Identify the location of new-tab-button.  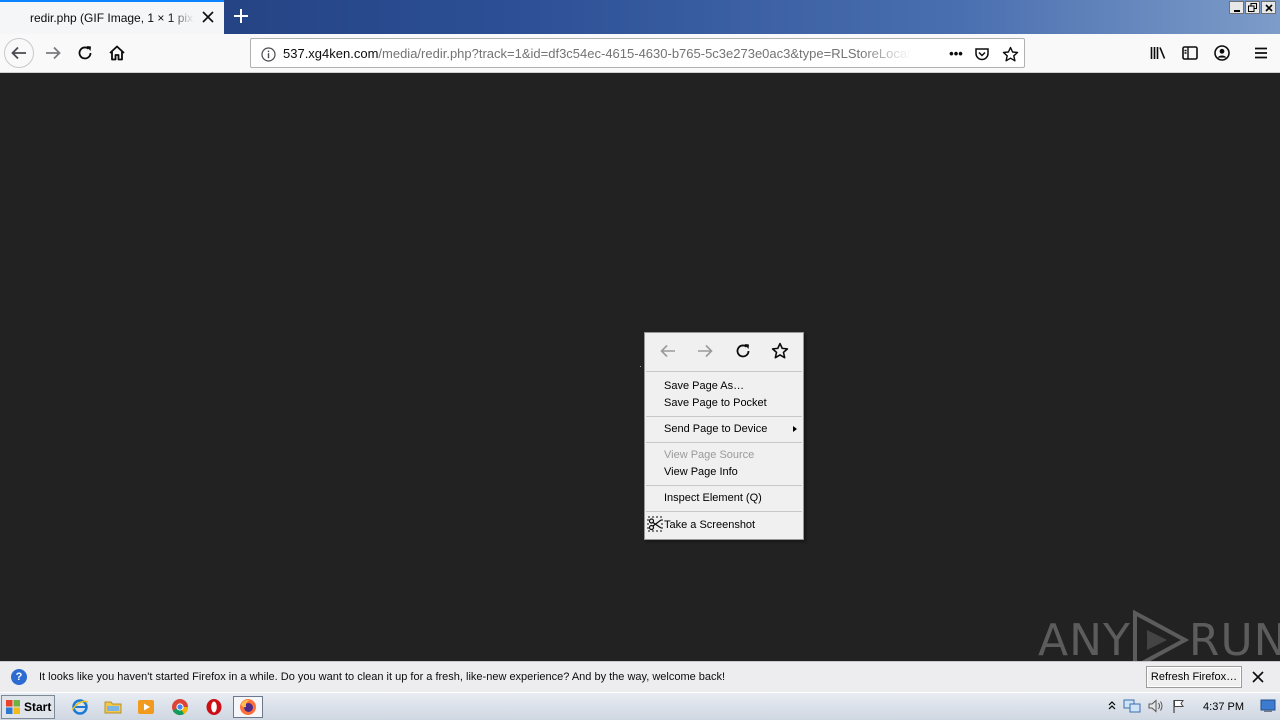
(241, 16).